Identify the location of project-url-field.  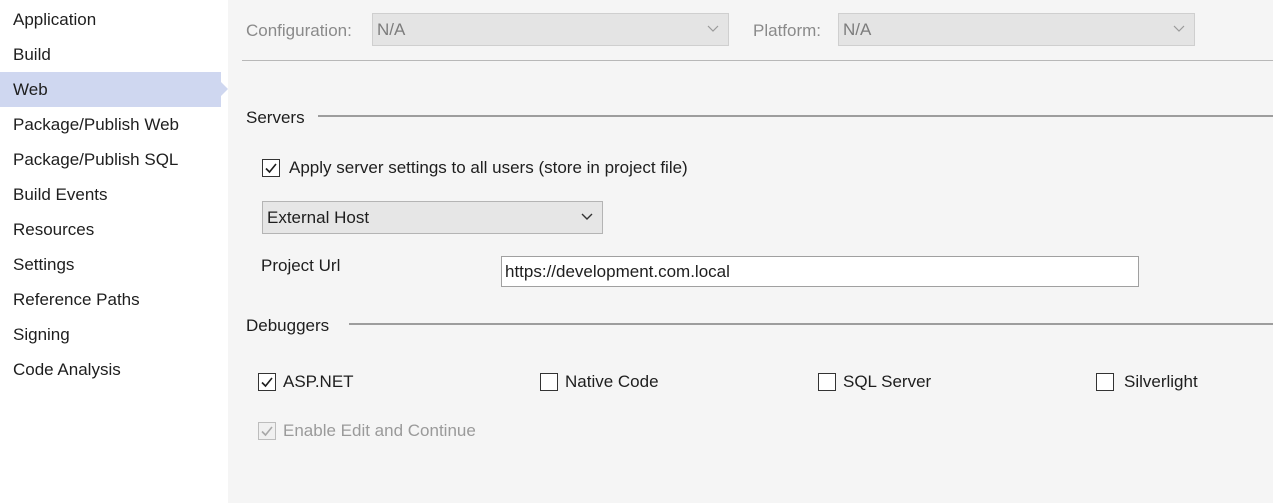
(820, 271).